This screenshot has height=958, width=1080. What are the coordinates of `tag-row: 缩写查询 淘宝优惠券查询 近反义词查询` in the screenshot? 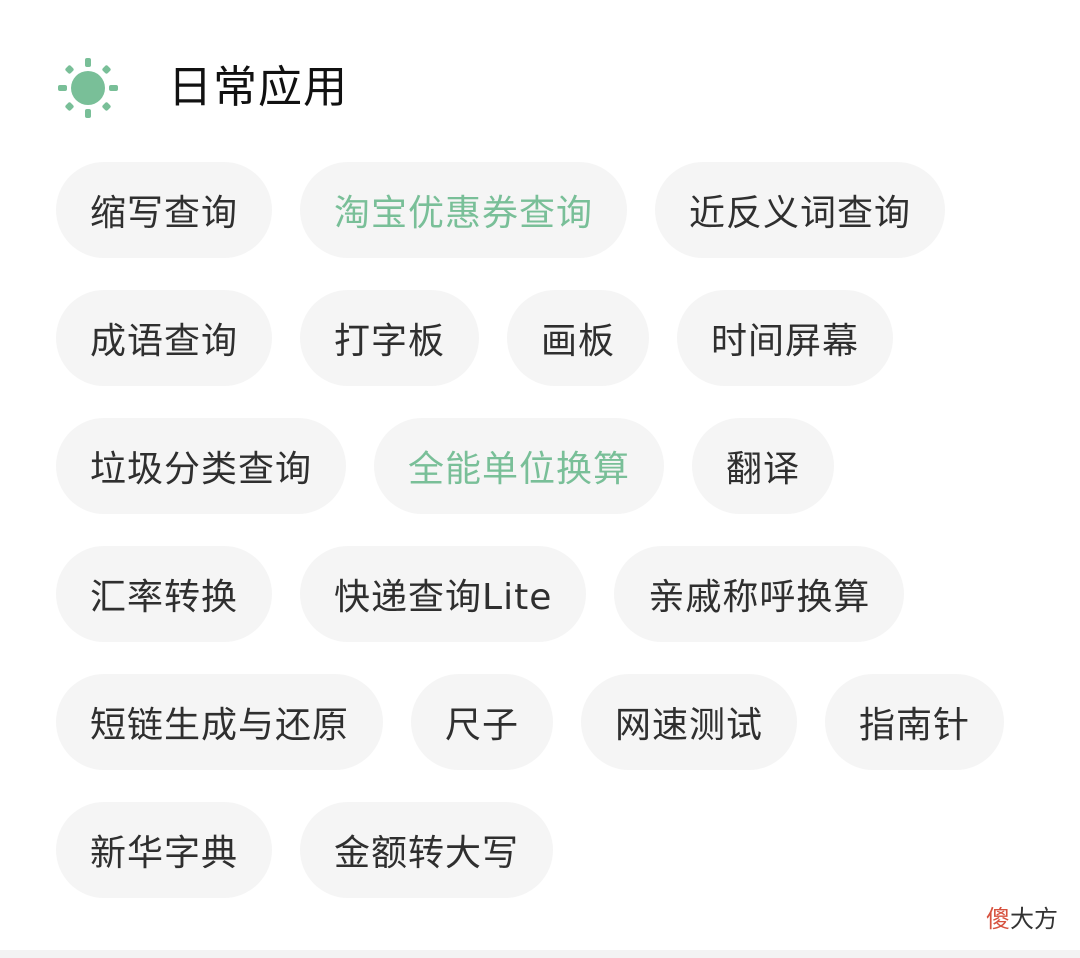 It's located at (546, 210).